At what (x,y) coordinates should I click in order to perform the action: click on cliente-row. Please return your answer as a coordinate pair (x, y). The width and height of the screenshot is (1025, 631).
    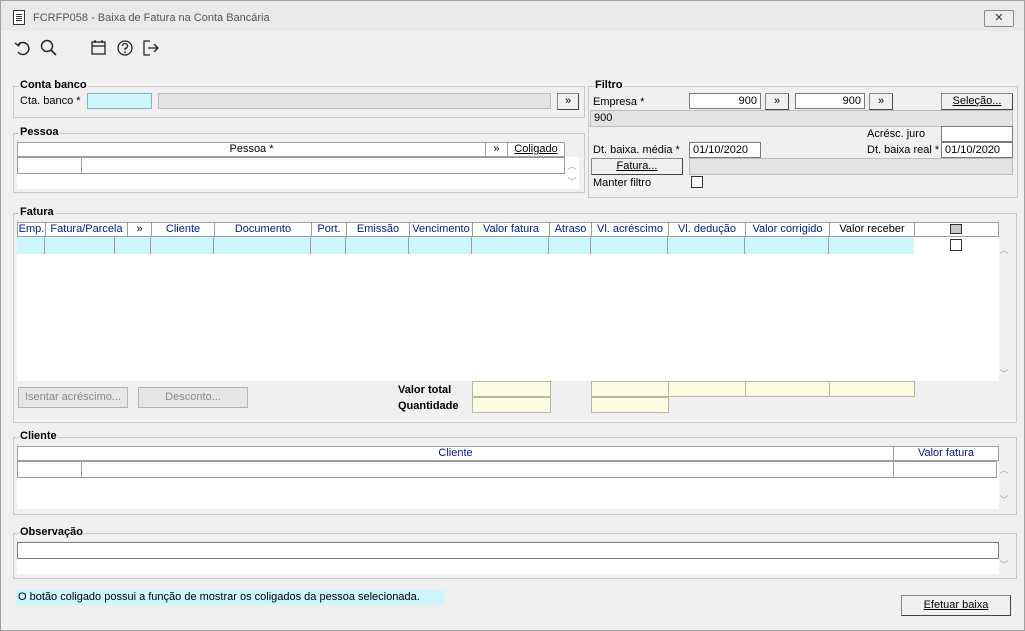
    Looking at the image, I should click on (507, 469).